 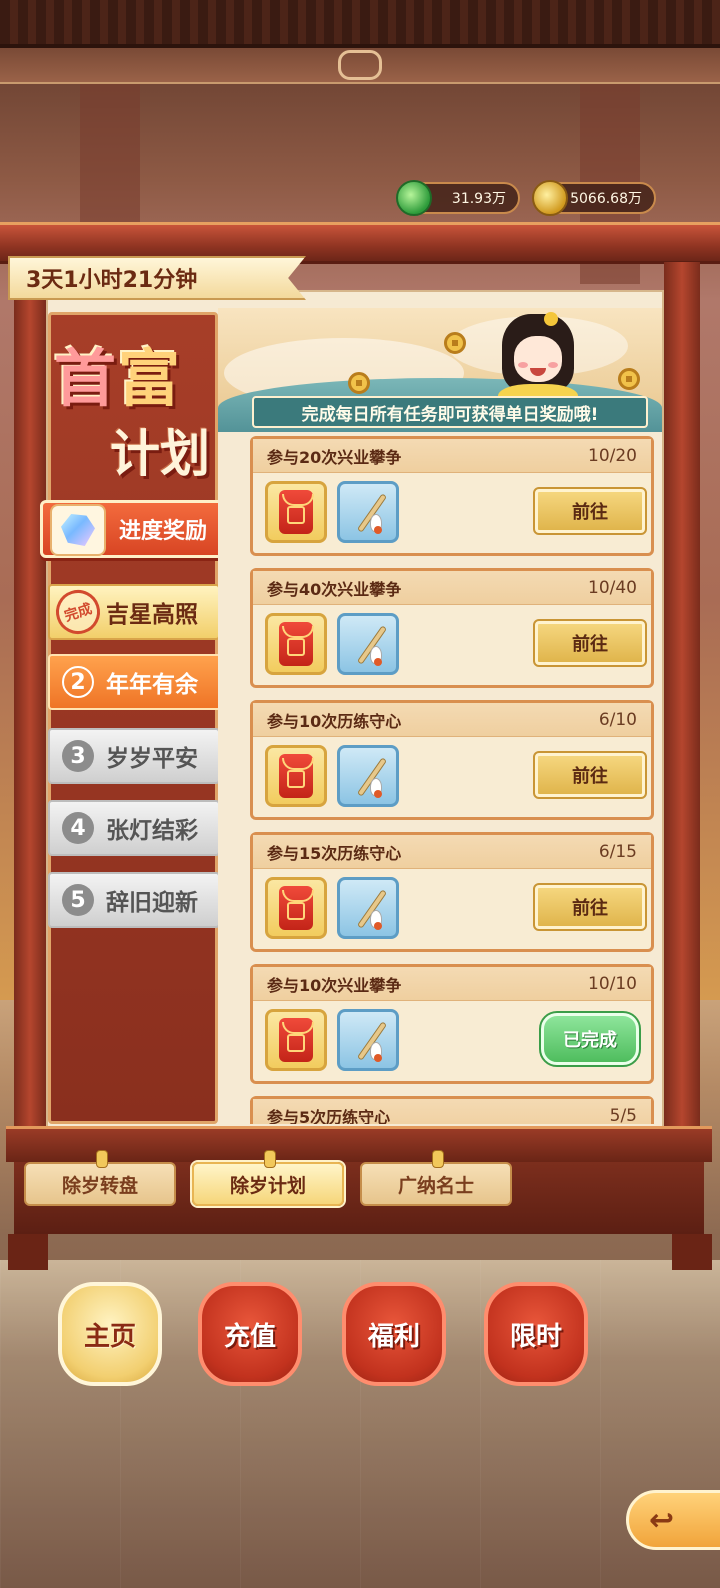 I want to click on day-tab-2: 2 年年有余, so click(x=142, y=682).